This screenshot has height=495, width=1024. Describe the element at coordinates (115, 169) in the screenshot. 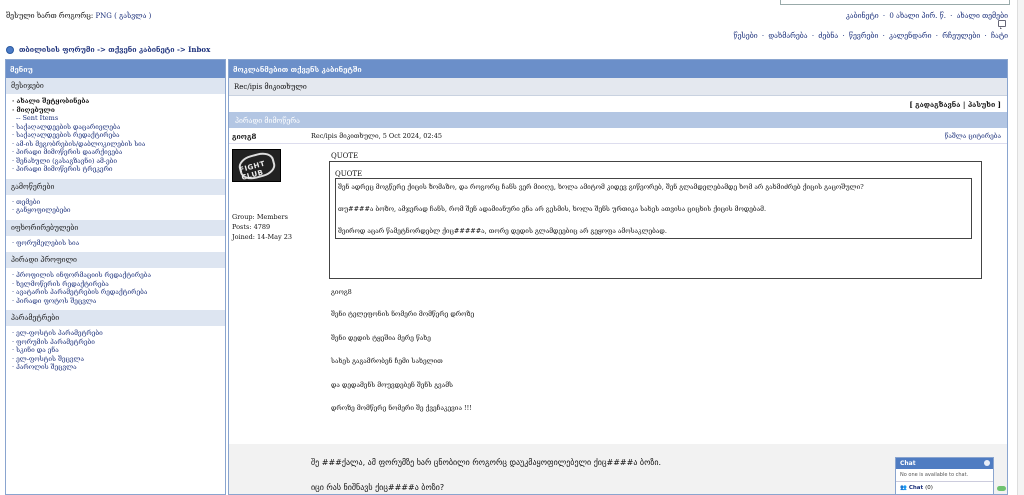

I see `sidebar-item-tracker: · პირადი მიმოწერის ტრეკერი` at that location.